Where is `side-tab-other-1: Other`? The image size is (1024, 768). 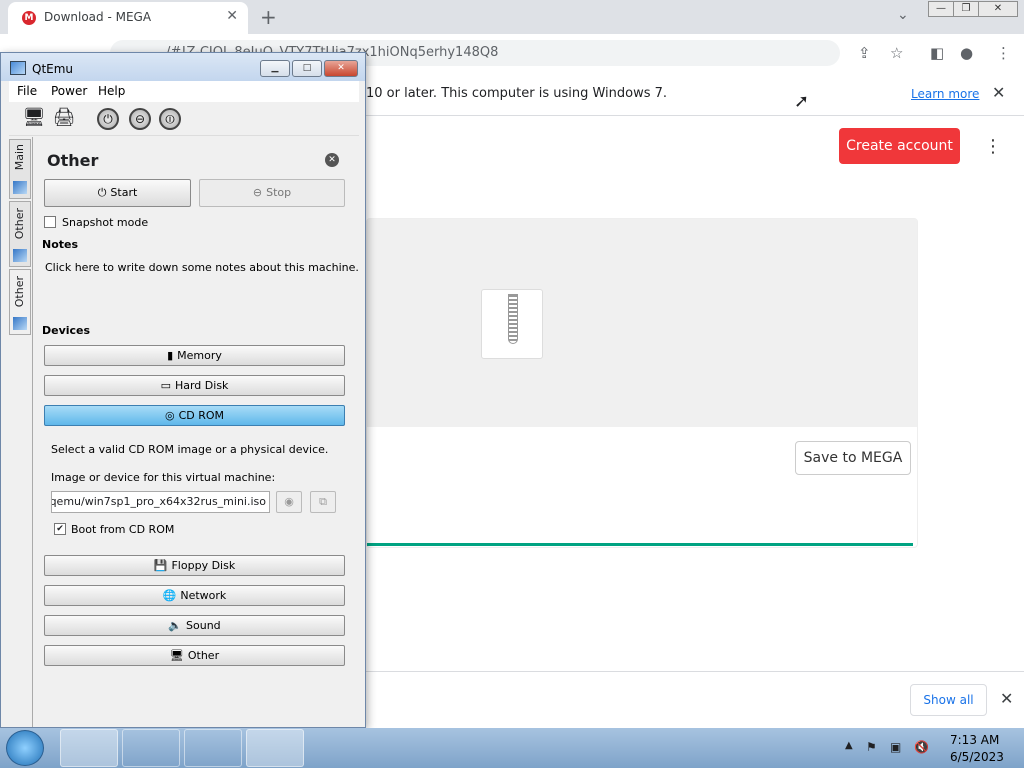
side-tab-other-1: Other is located at coordinates (20, 234).